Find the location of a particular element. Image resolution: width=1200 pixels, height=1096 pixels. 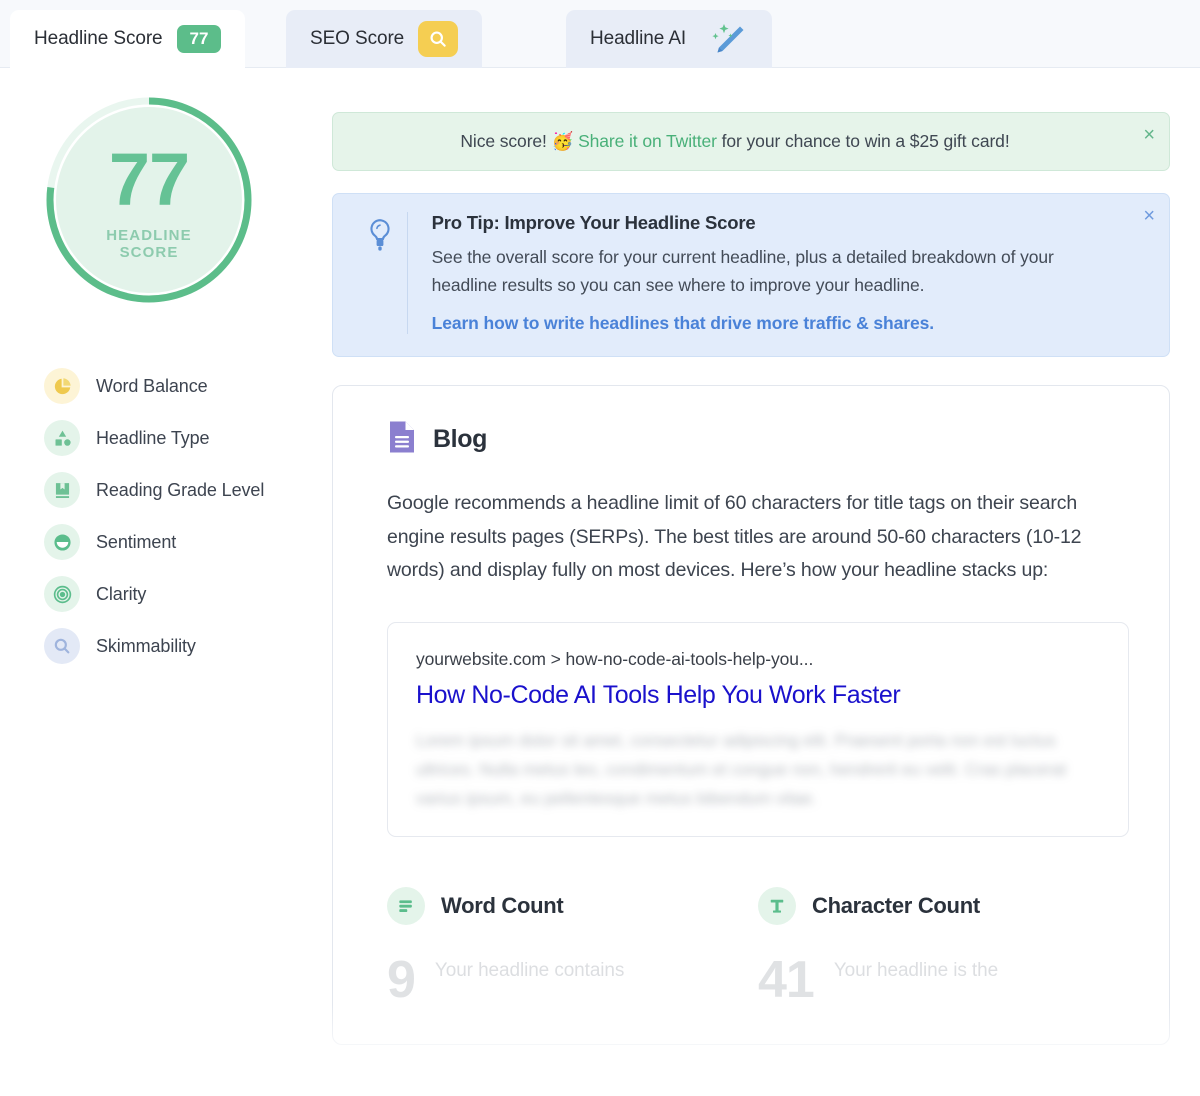

headline-score-ring: 77 HEADLINE SCORE is located at coordinates (149, 200).